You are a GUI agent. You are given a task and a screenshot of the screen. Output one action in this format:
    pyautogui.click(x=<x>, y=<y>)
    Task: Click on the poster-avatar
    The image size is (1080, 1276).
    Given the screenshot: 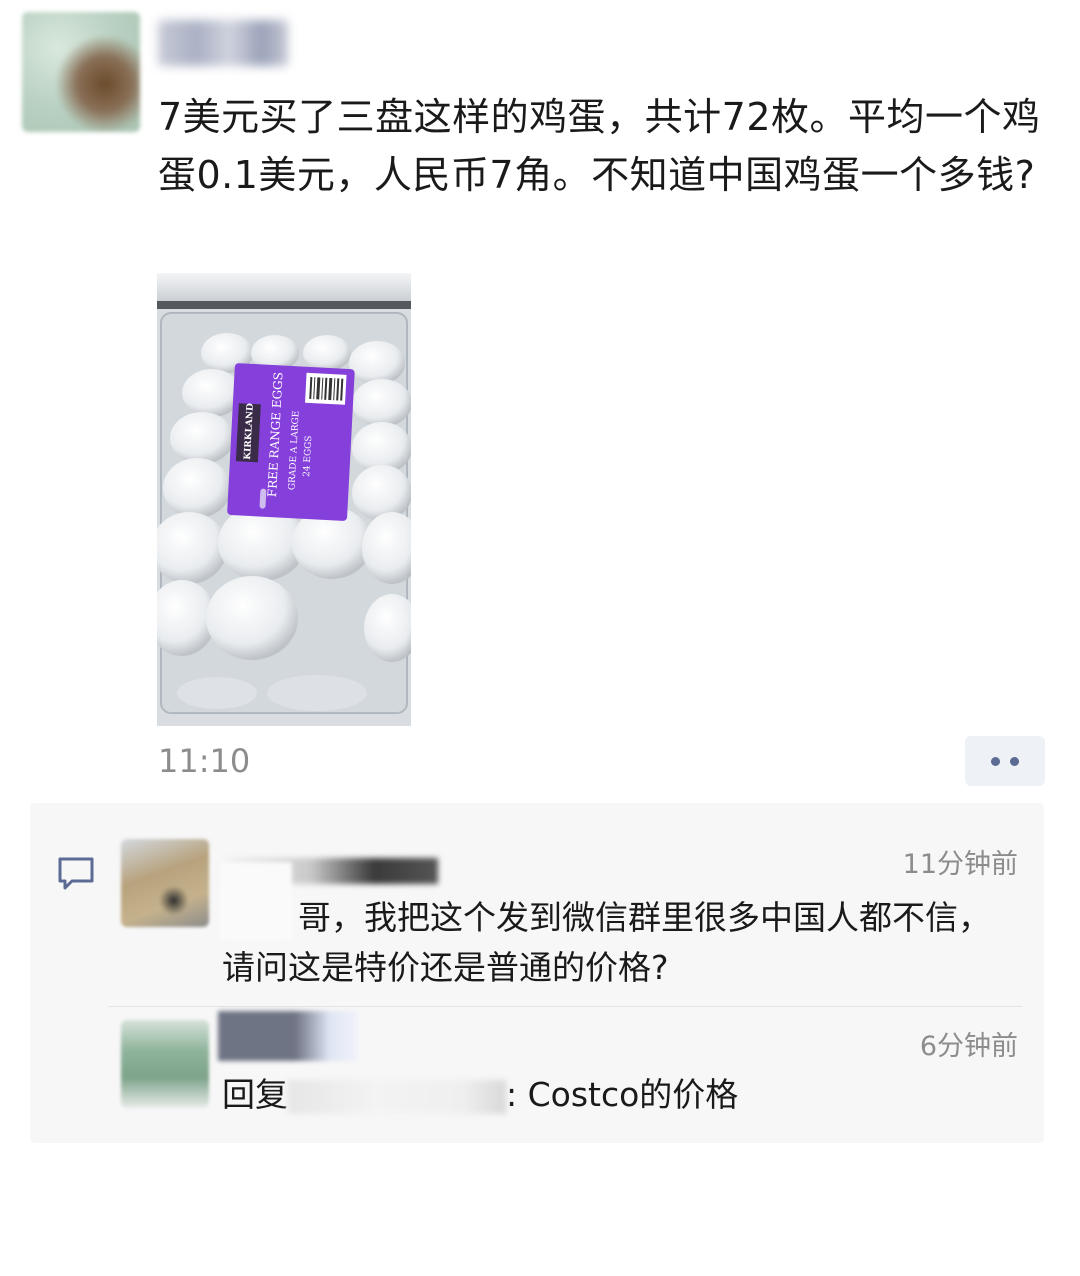 What is the action you would take?
    pyautogui.click(x=81, y=72)
    